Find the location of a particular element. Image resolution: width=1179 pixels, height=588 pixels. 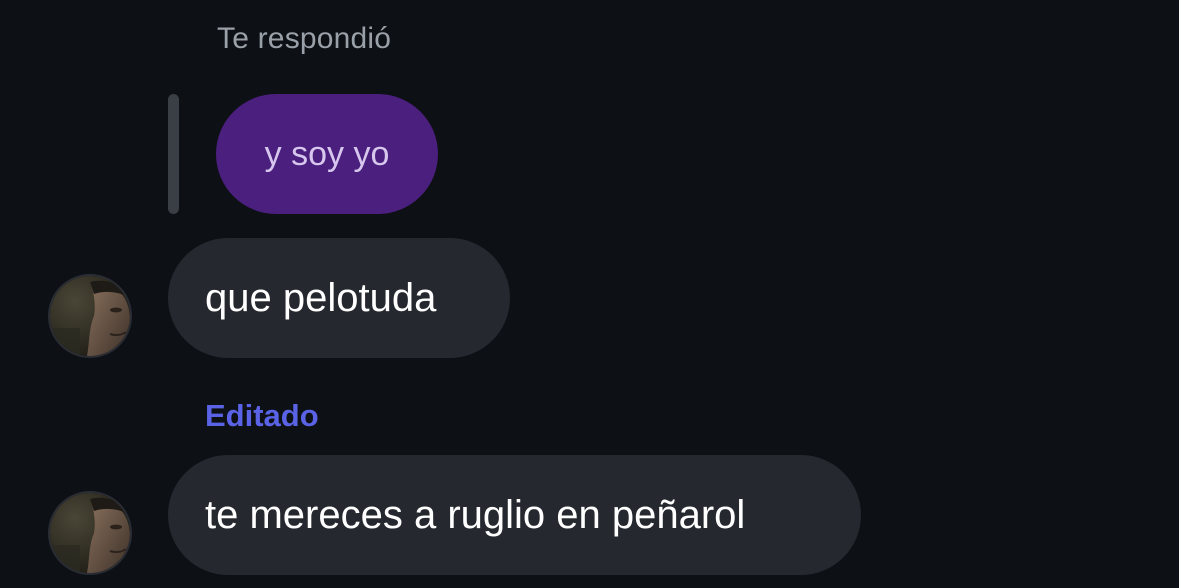

message-text: que pelotuda is located at coordinates (321, 297).